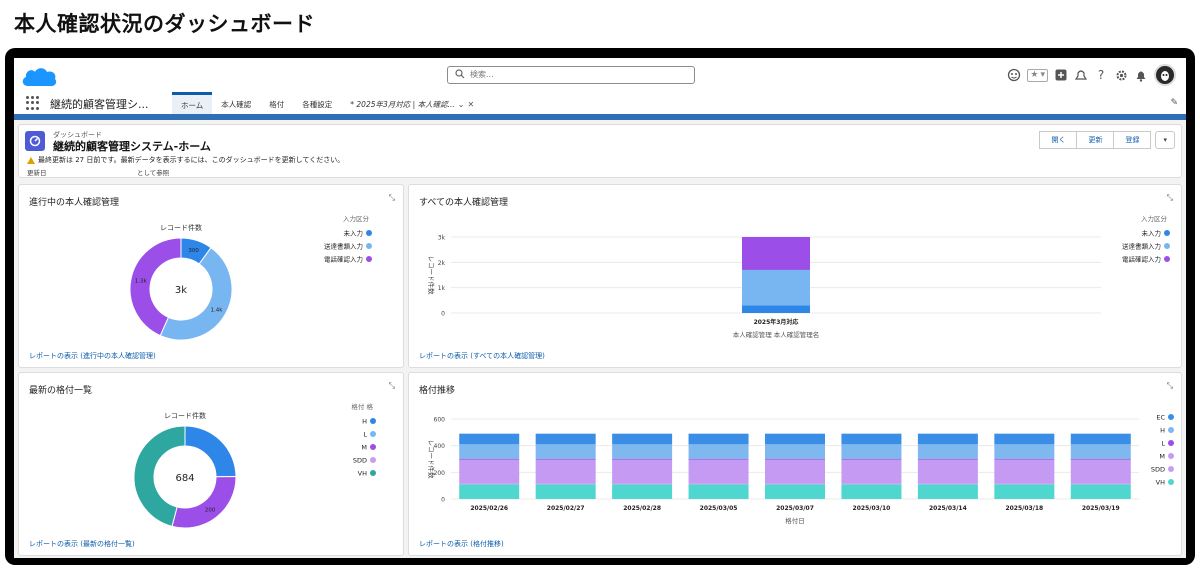 This screenshot has height=570, width=1200. Describe the element at coordinates (1091, 75) in the screenshot. I see `header-utility-icons: ★ ▾ ?` at that location.